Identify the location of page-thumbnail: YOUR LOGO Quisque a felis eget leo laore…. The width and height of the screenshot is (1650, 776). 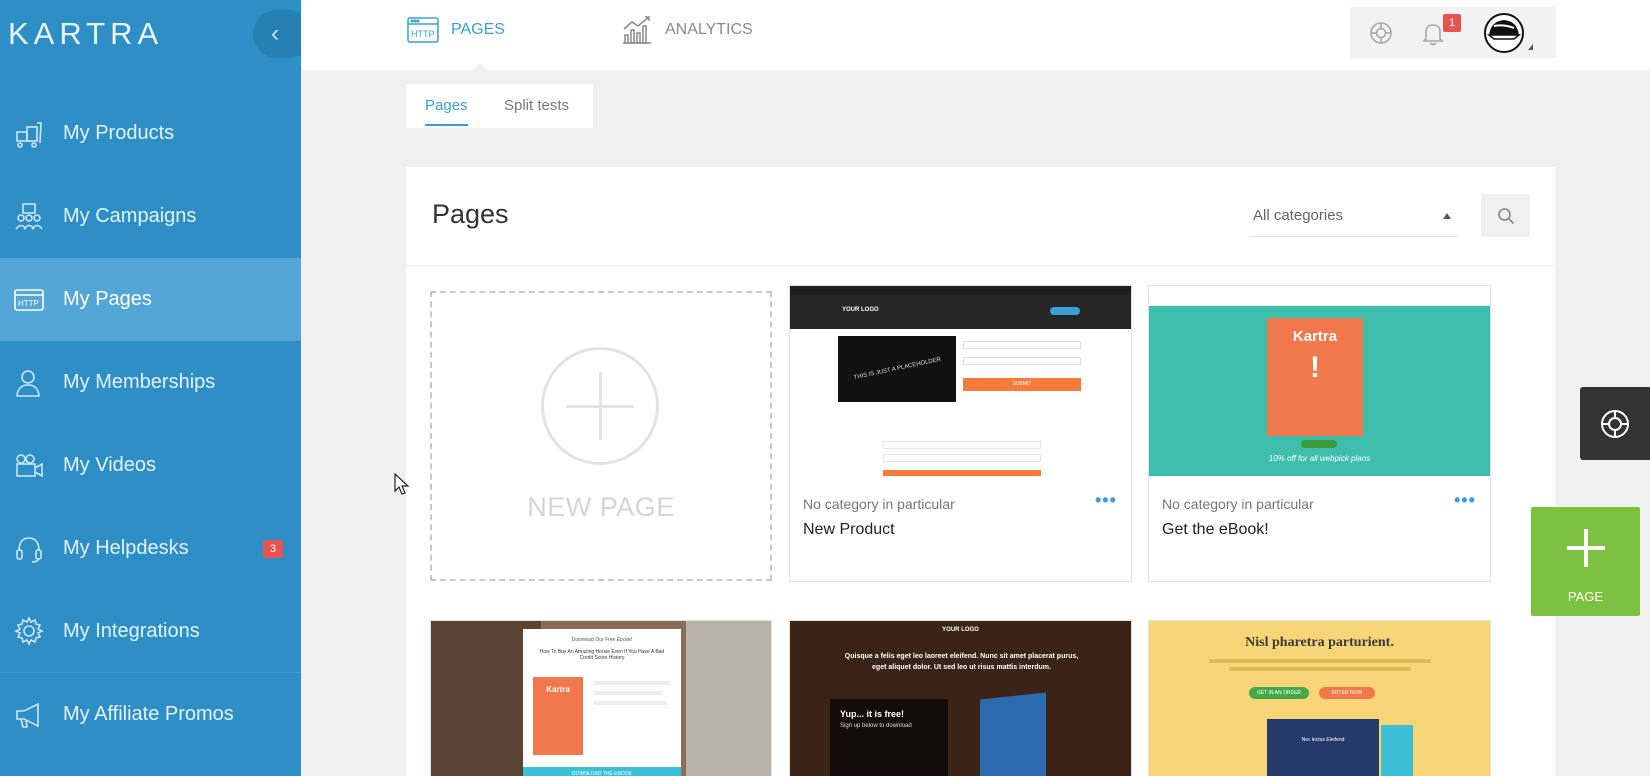
(960, 698).